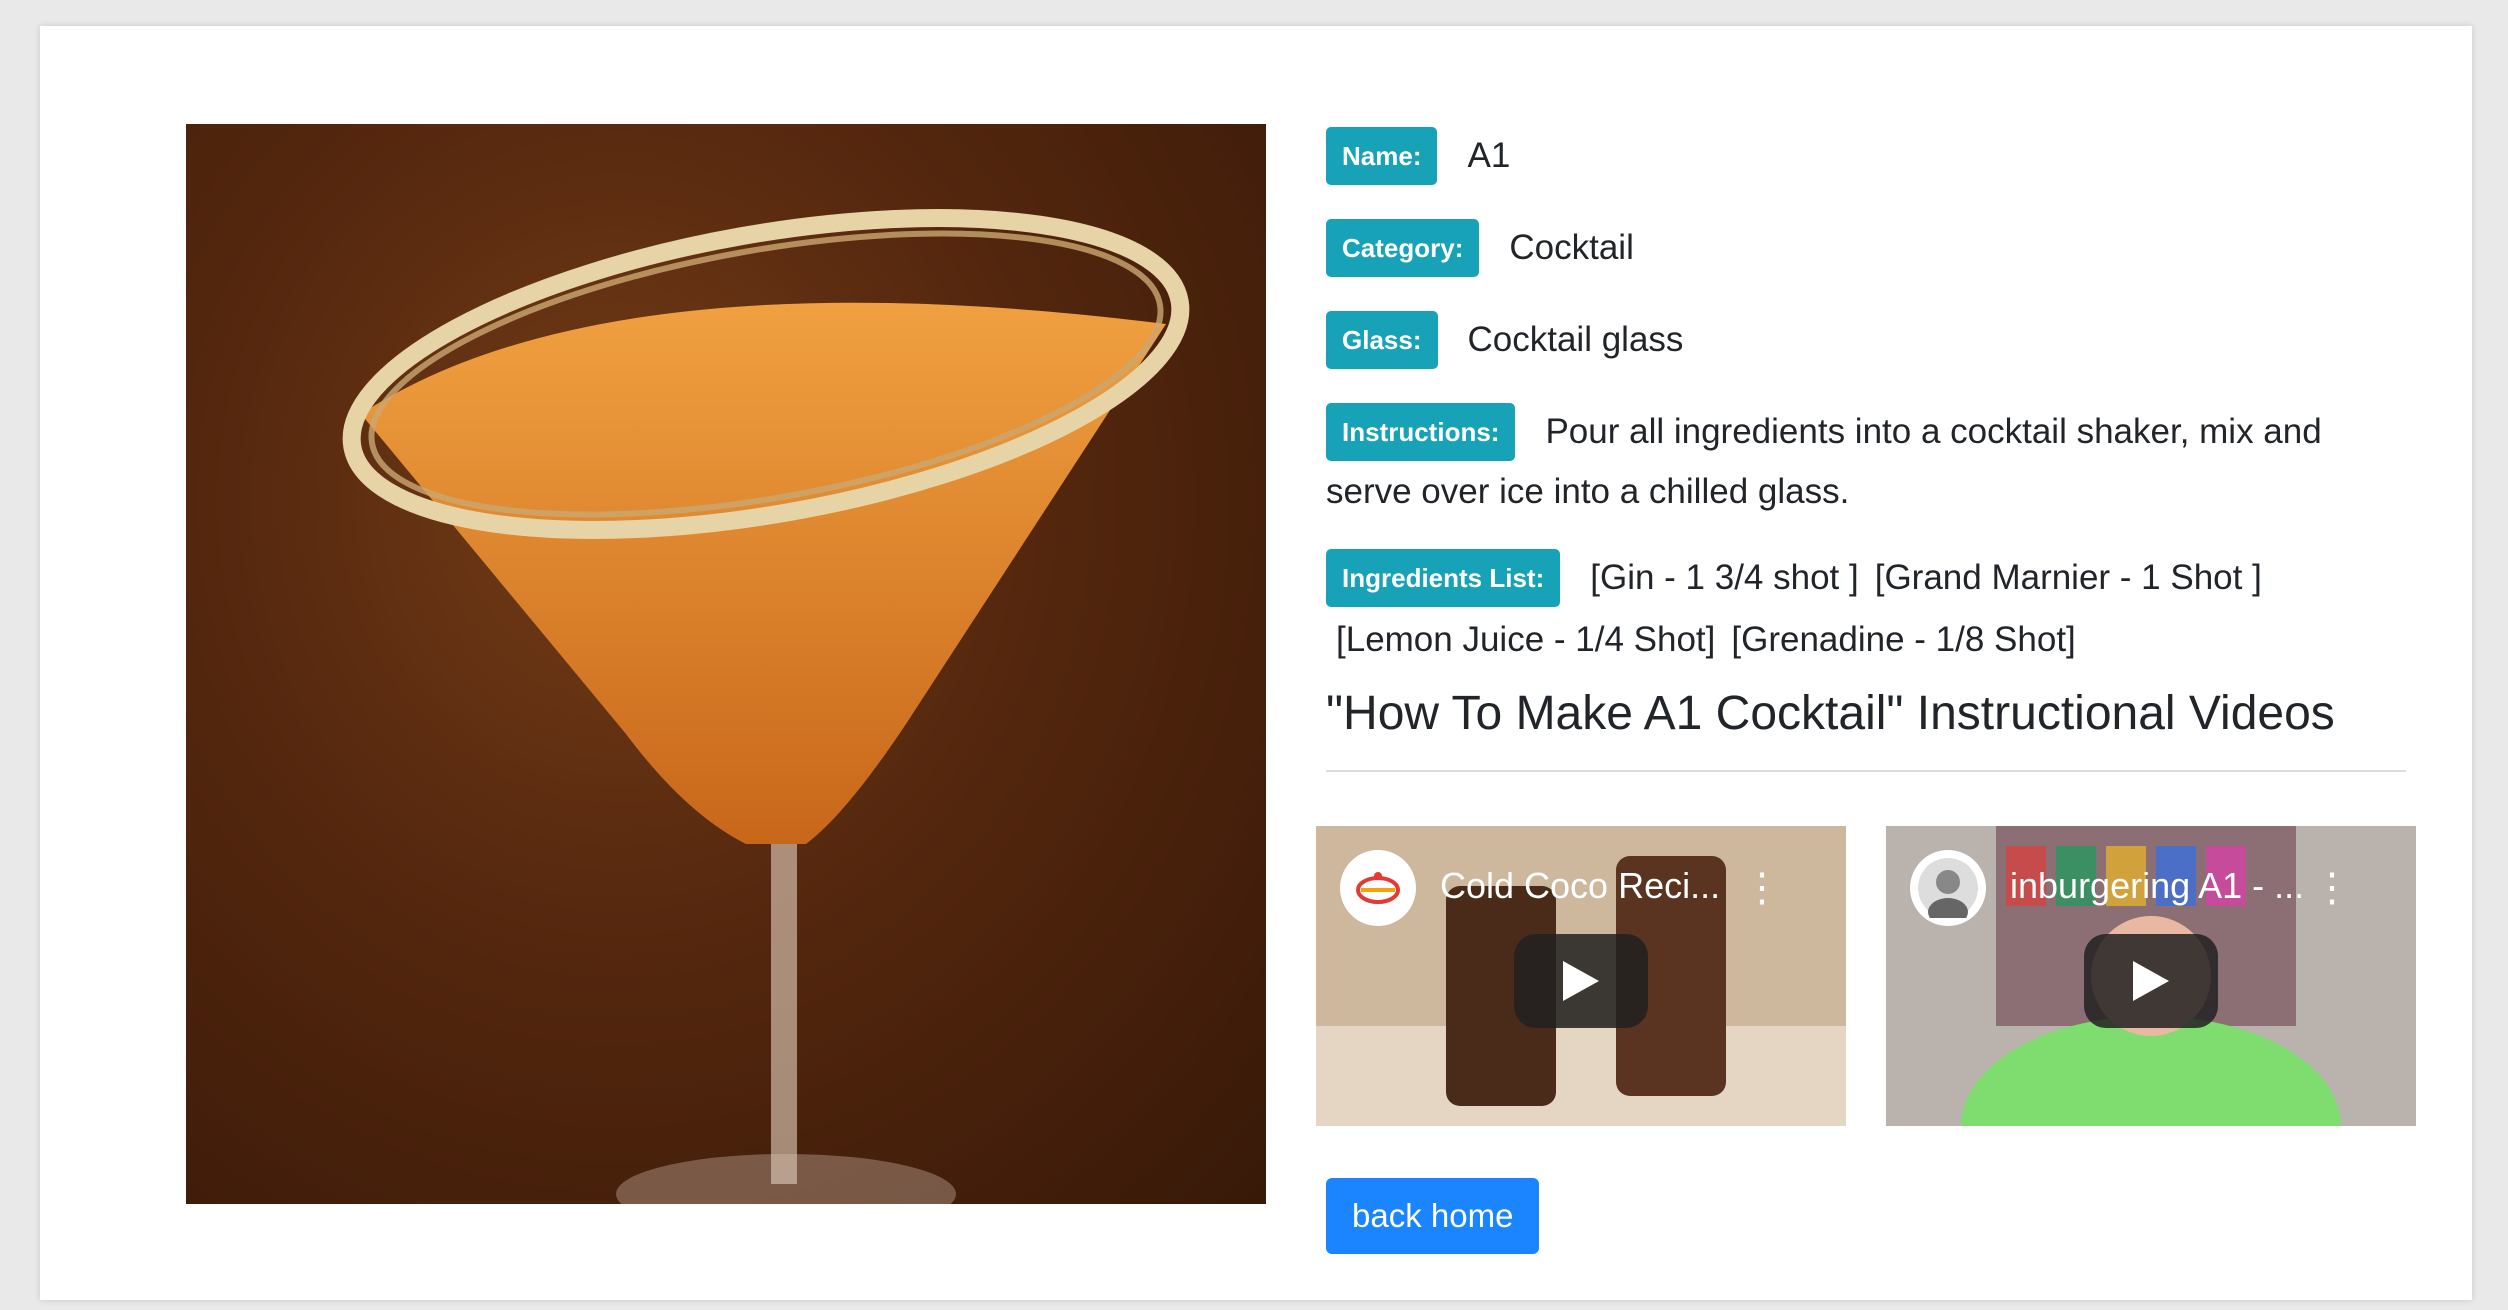  What do you see at coordinates (1489, 155) in the screenshot?
I see `drink-name: A1` at bounding box center [1489, 155].